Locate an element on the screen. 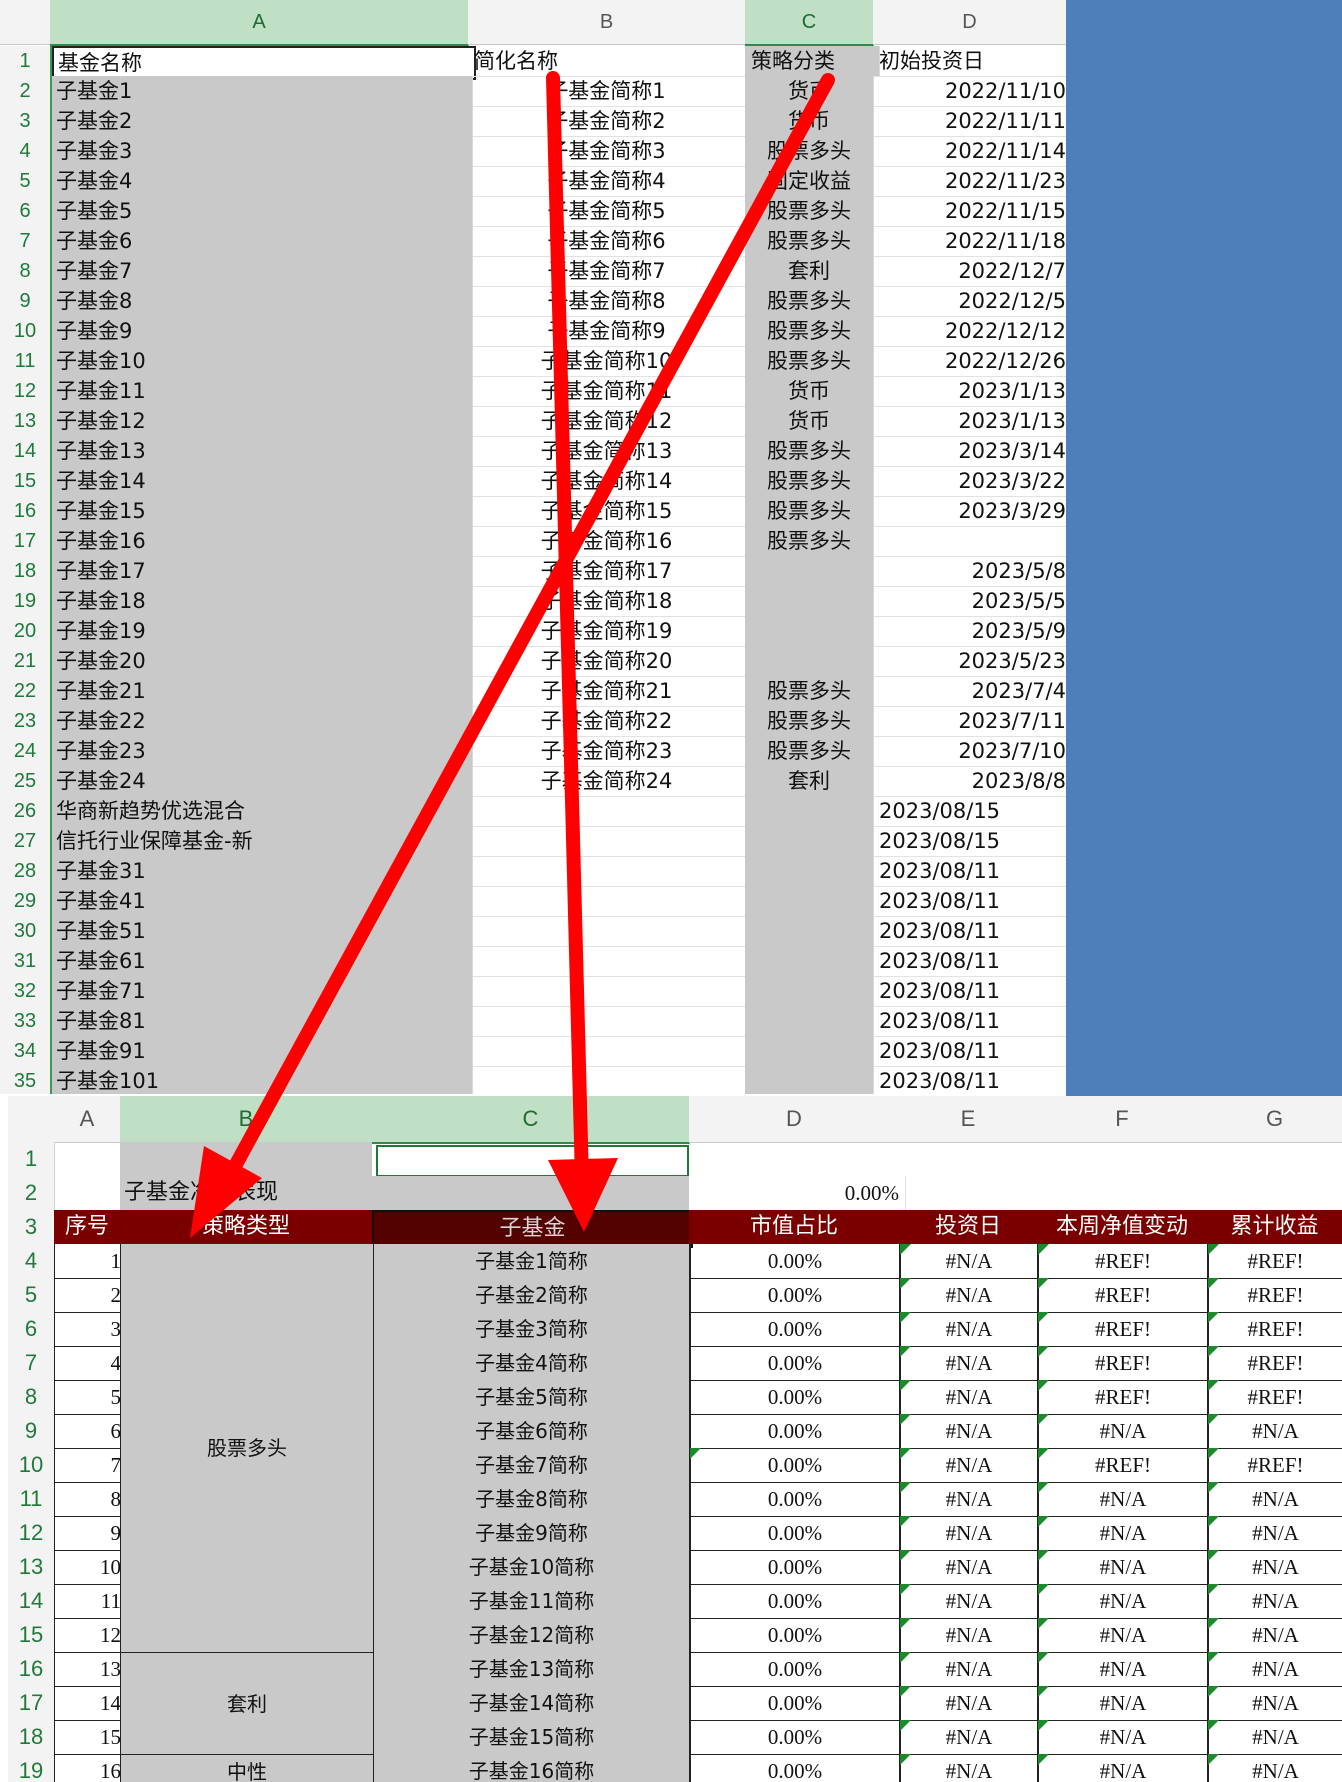 The width and height of the screenshot is (1342, 1782). cell-name: 子基金101 is located at coordinates (262, 1080).